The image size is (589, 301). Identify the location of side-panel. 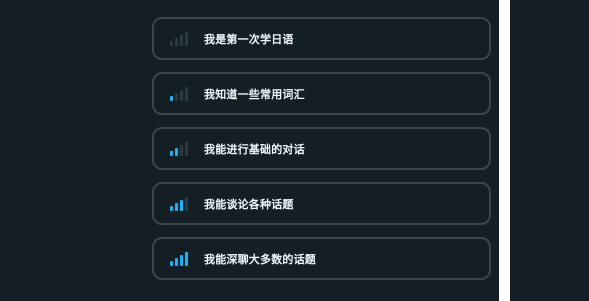
(549, 150).